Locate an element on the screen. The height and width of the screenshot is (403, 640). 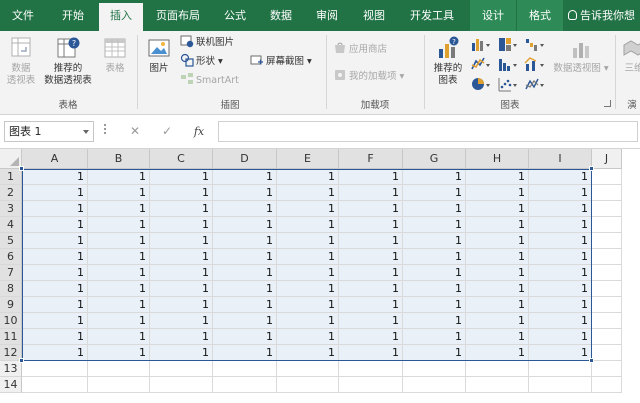
column-header-e: E is located at coordinates (308, 159).